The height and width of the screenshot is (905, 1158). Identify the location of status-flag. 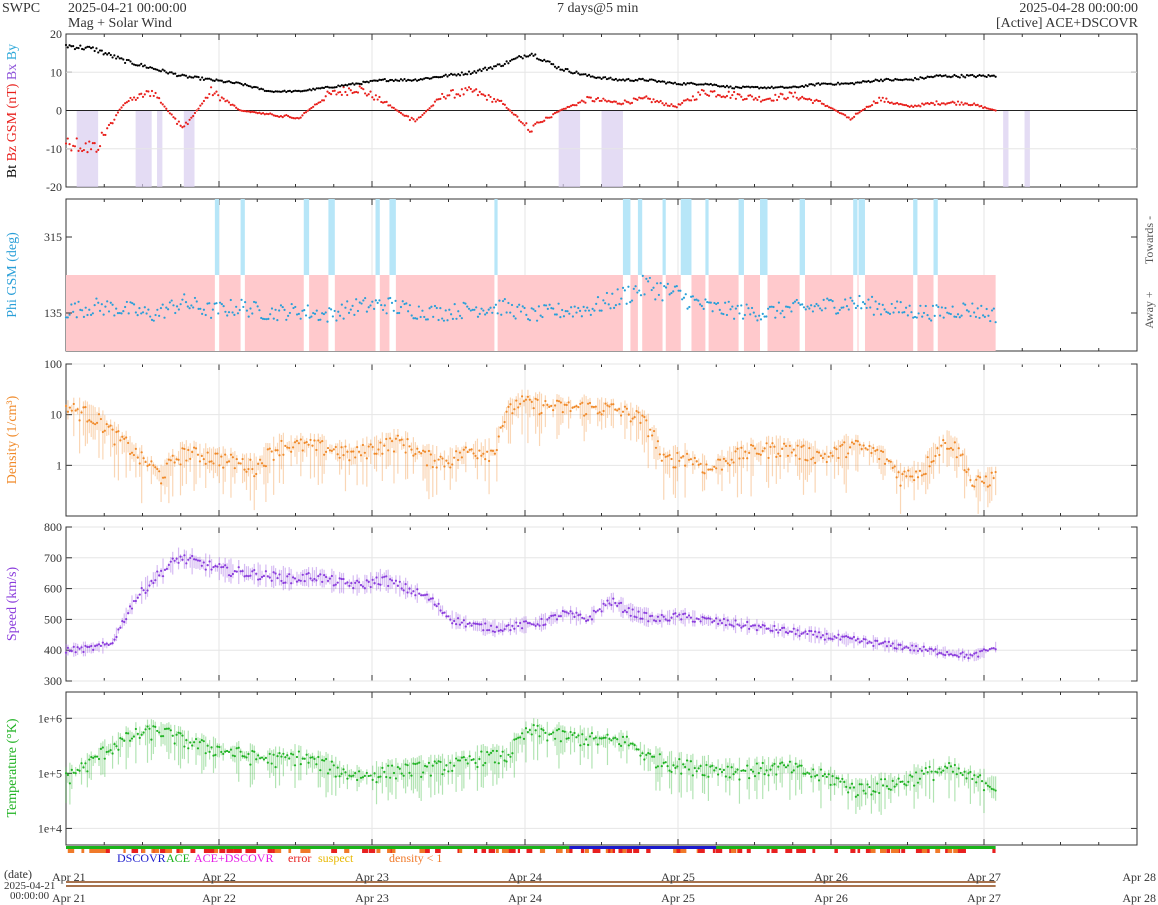
(497, 851).